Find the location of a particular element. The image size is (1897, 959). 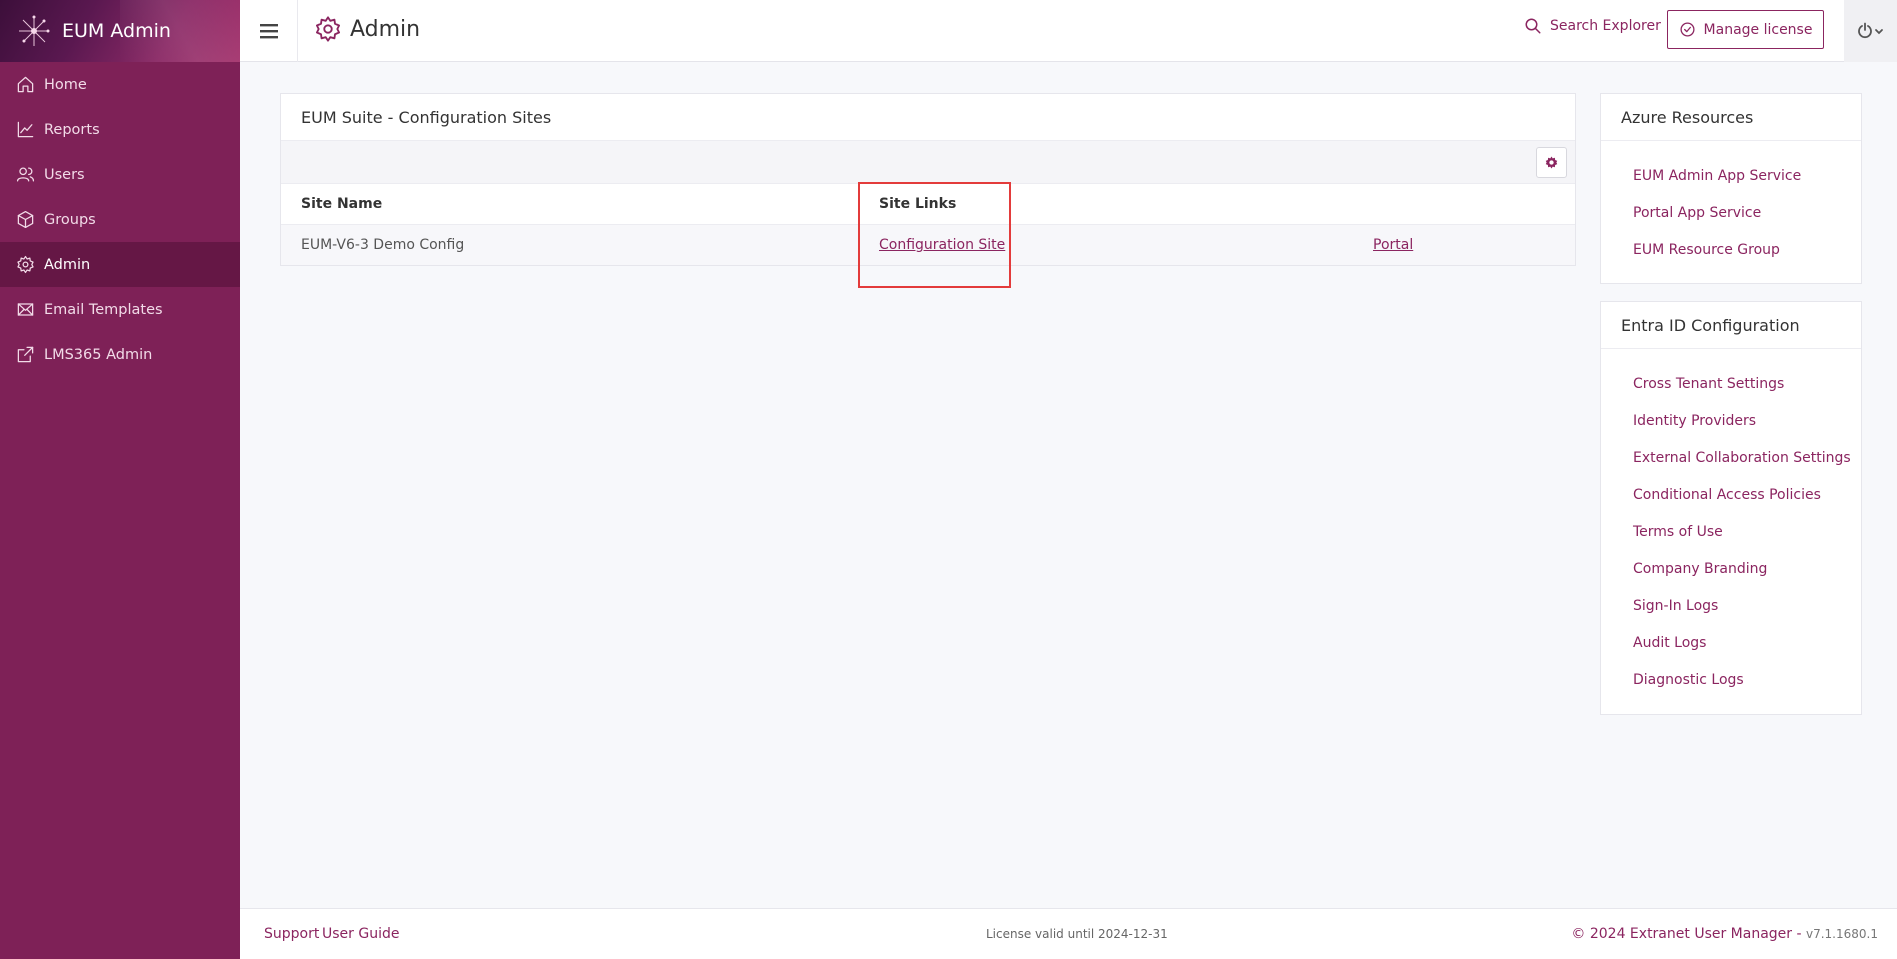

entra-link-cross-tenant-settings: Cross Tenant Settings is located at coordinates (1731, 383).